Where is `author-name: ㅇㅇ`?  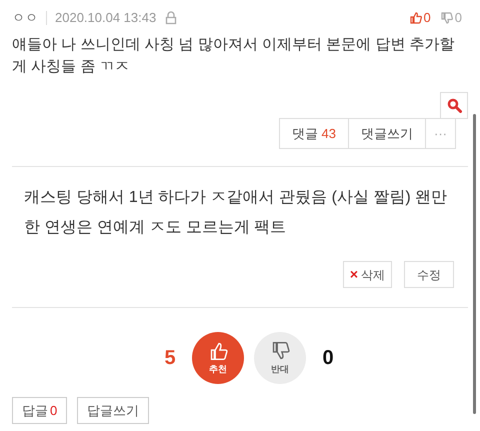 author-name: ㅇㅇ is located at coordinates (25, 18).